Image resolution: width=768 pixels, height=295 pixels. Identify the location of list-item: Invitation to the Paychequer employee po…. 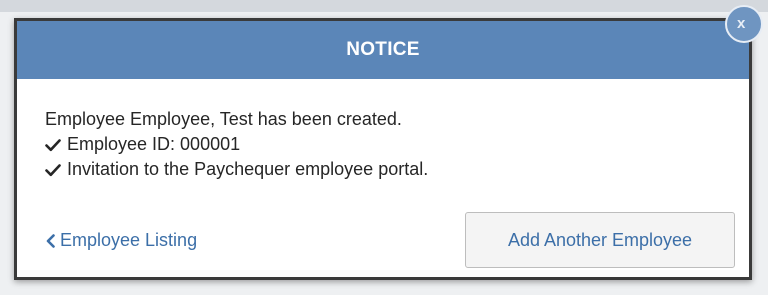
(397, 169).